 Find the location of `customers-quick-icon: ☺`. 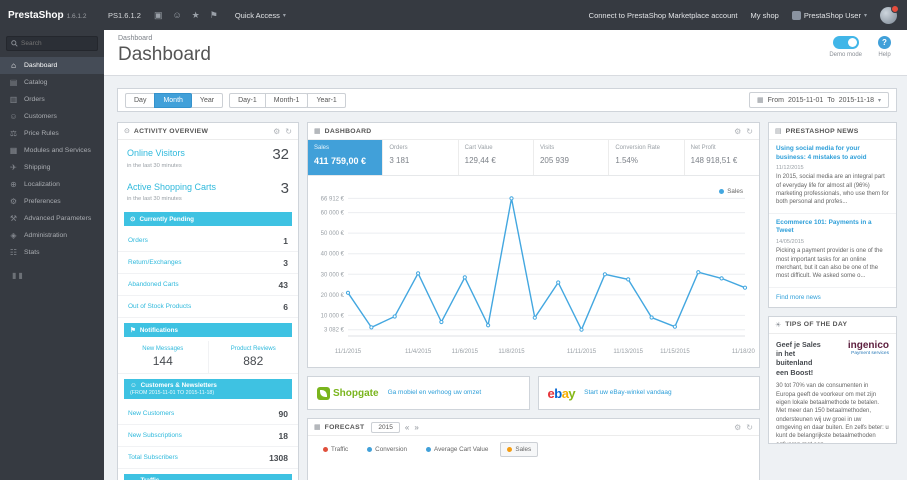

customers-quick-icon: ☺ is located at coordinates (176, 15).